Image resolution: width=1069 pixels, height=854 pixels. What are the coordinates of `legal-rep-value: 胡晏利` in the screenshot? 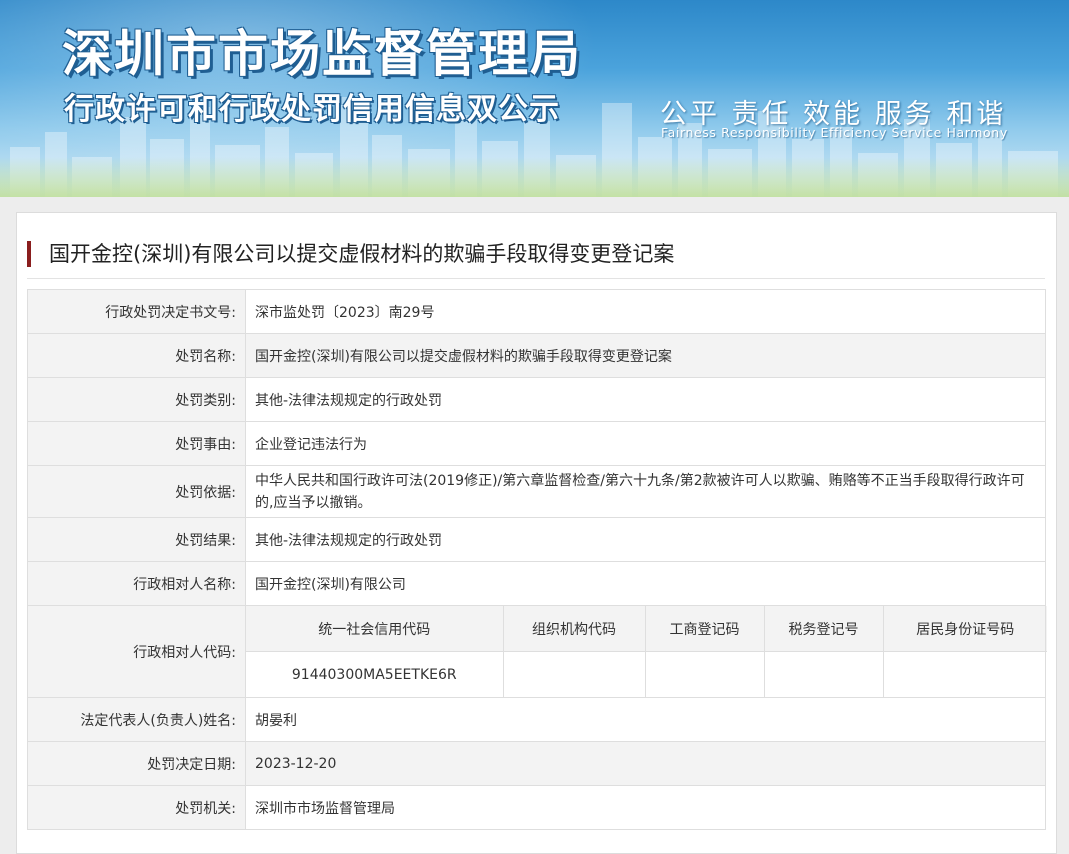 It's located at (645, 719).